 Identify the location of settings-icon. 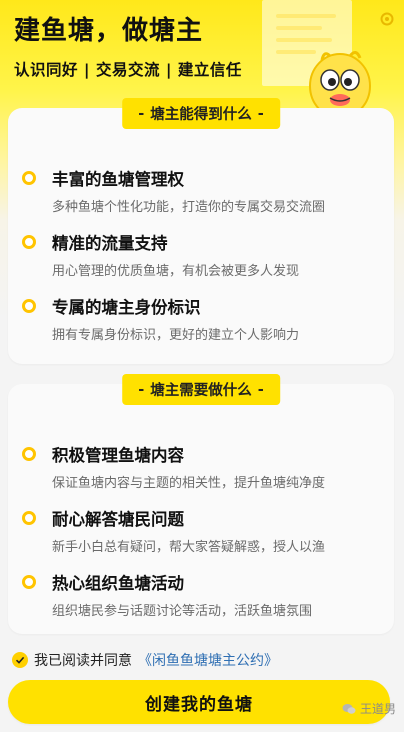
(387, 19).